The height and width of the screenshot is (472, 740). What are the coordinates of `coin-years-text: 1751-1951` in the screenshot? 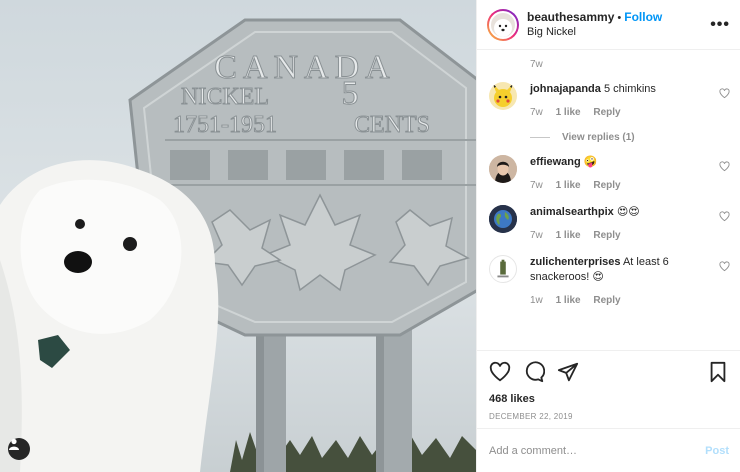 It's located at (225, 125).